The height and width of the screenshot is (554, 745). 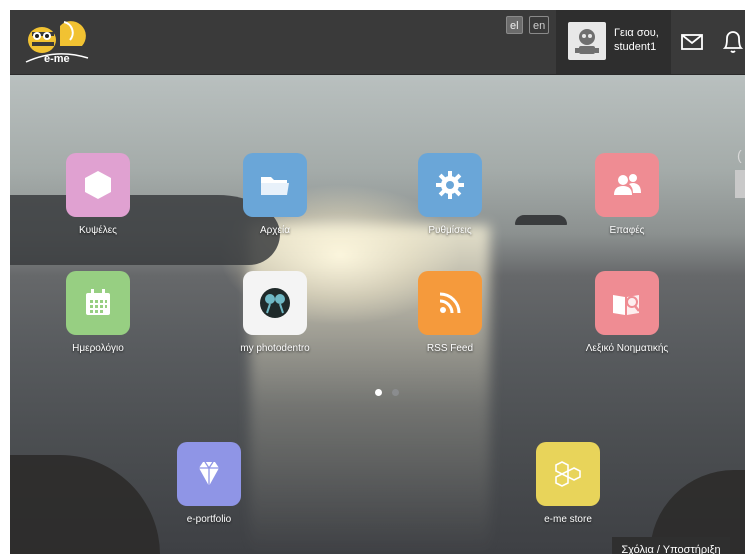 I want to click on page-dot-active, so click(x=378, y=392).